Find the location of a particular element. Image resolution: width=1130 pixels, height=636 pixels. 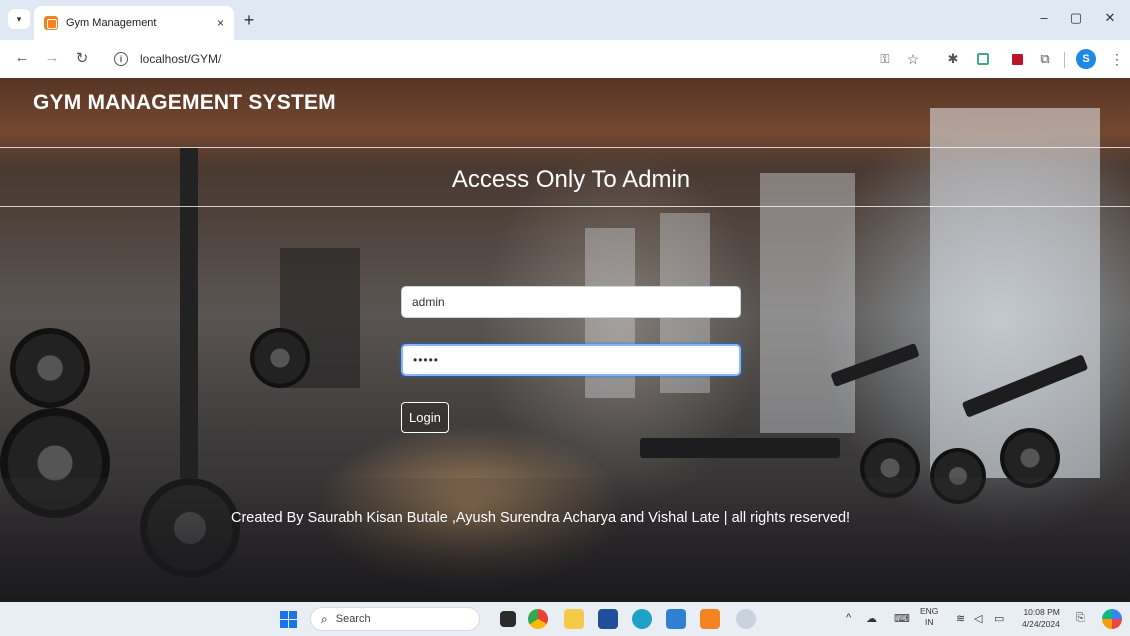

background-rack is located at coordinates (189, 313).